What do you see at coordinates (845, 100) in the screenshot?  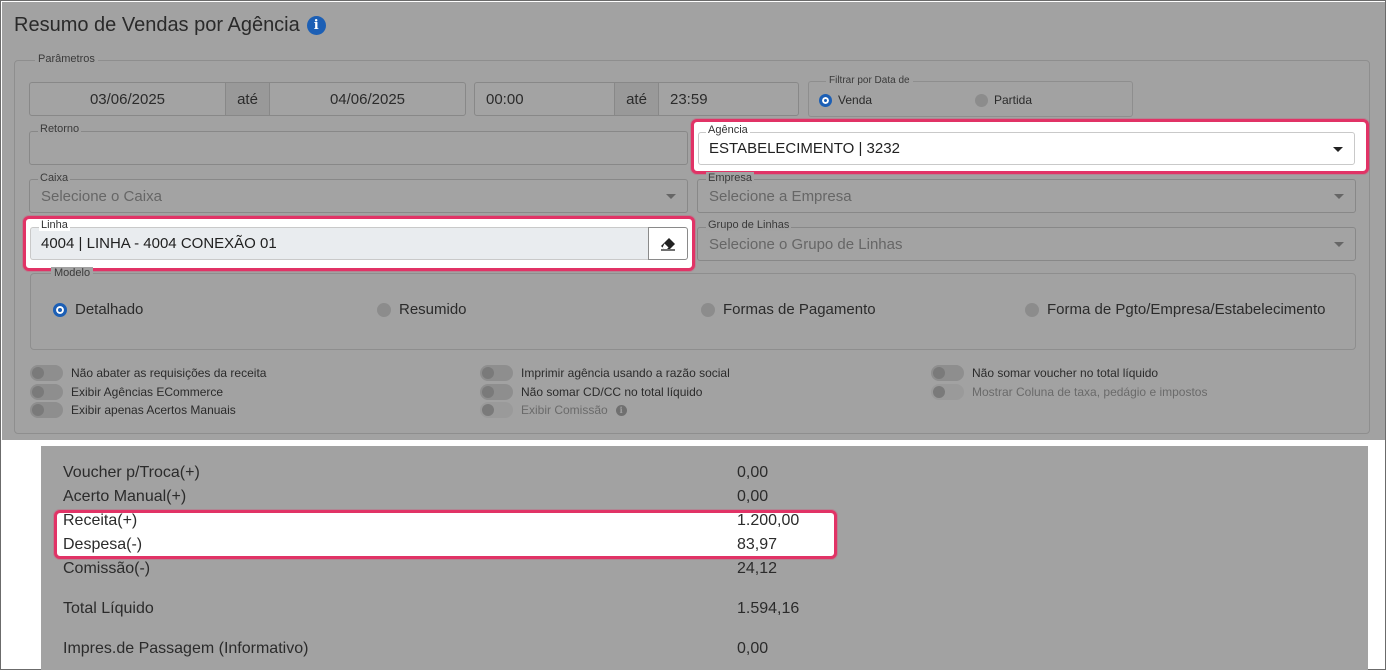 I see `radio-venda: Venda` at bounding box center [845, 100].